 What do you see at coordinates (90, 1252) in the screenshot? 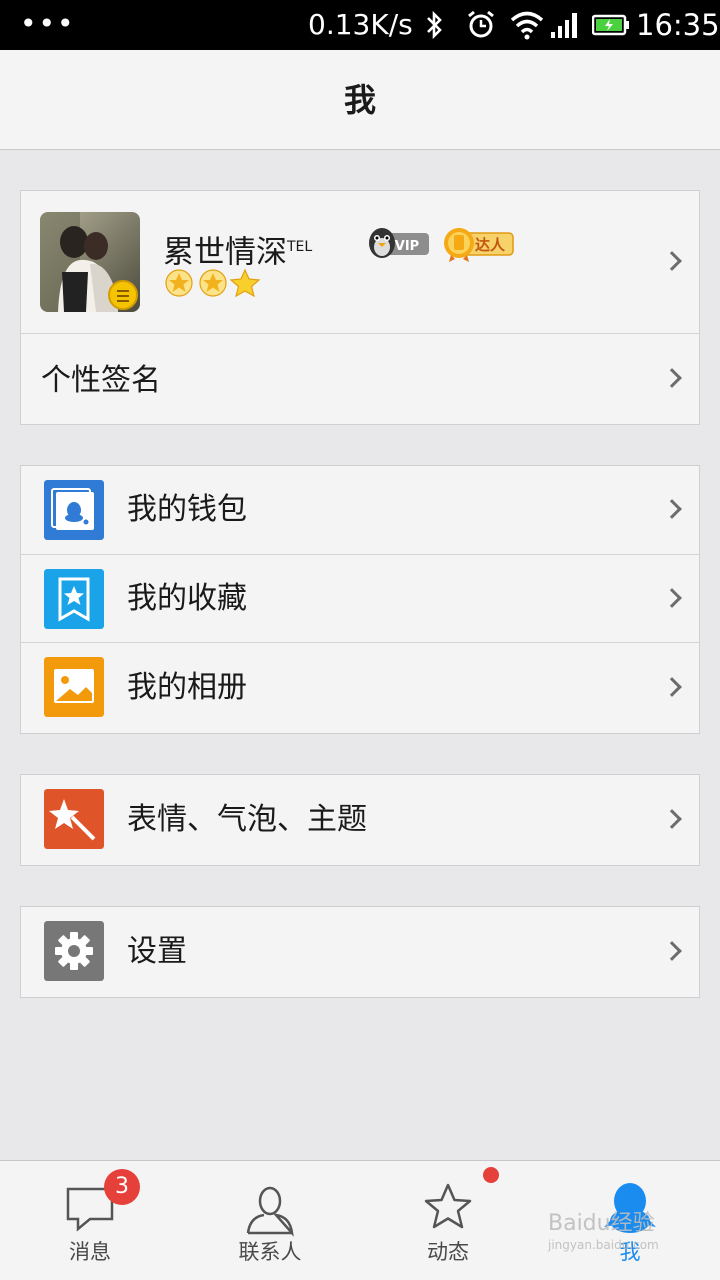
I see `tab-label: 消息` at bounding box center [90, 1252].